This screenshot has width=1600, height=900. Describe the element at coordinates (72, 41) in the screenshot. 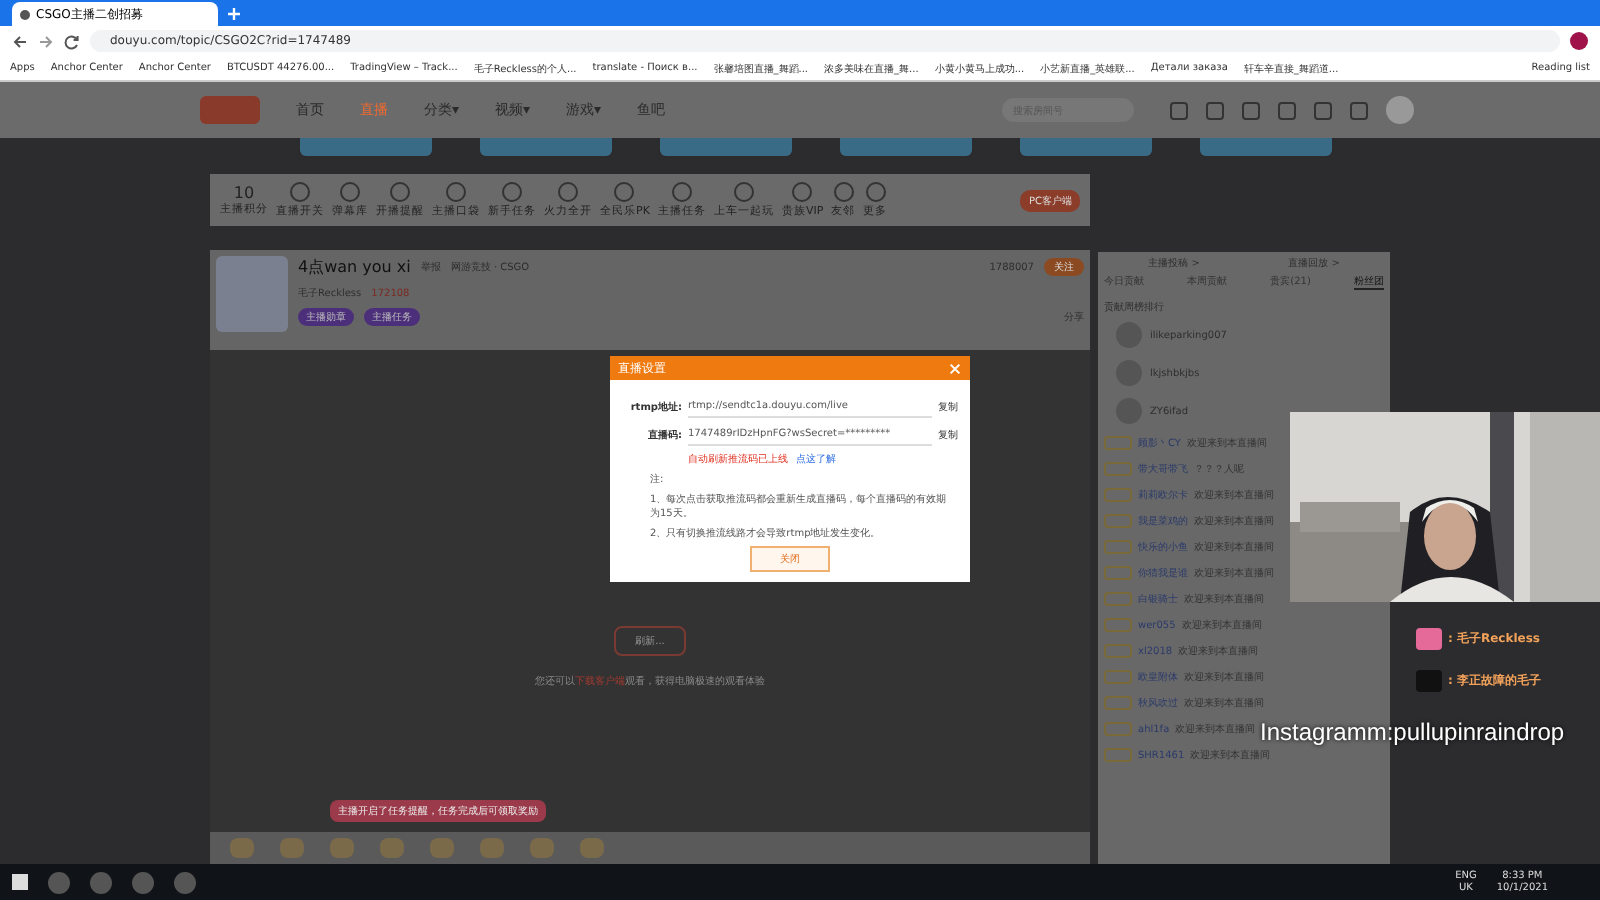

I see `reload-icon` at that location.